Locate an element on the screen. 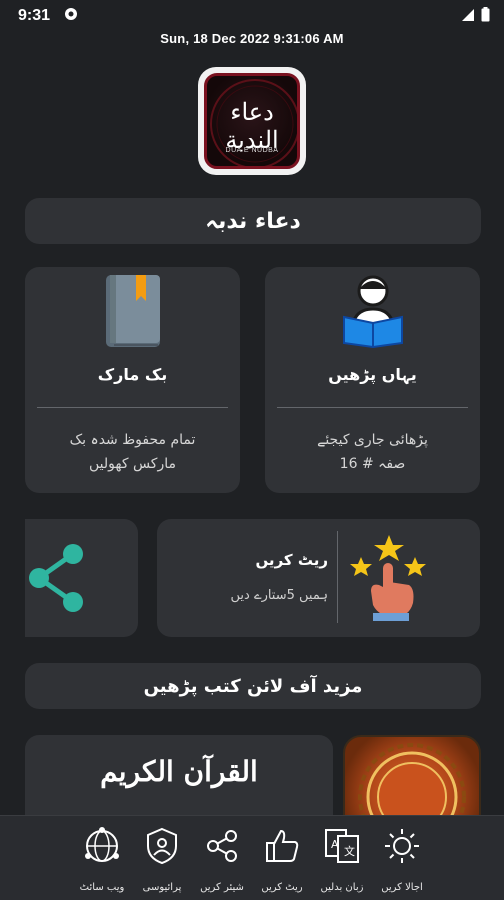 This screenshot has height=900, width=504. status-bar: 9:31 is located at coordinates (252, 16).